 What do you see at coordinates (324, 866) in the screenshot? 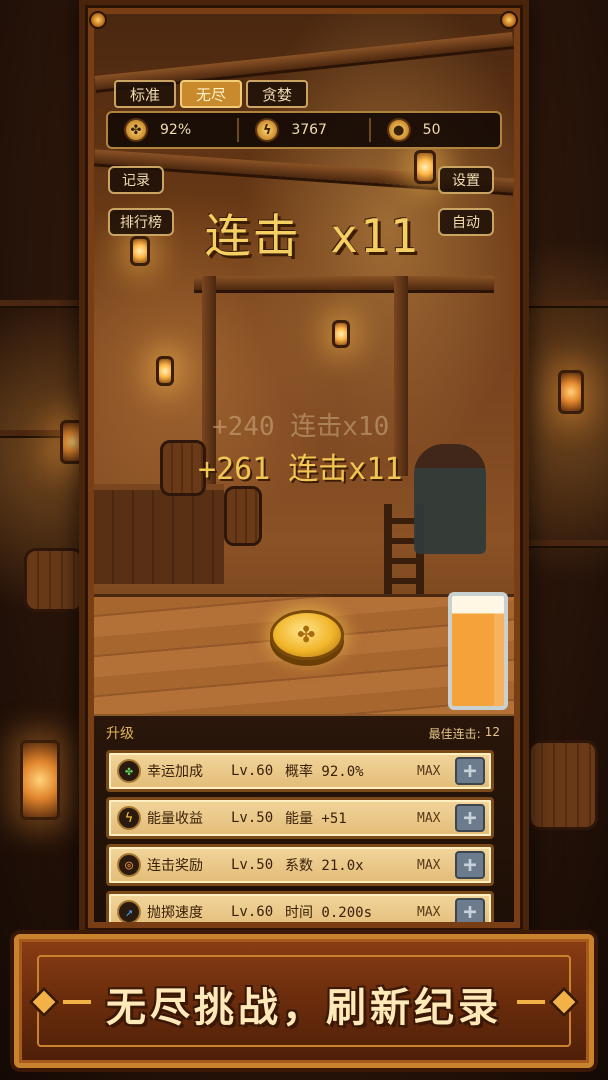
I see `upgrade-desc: 系数 21.0x` at bounding box center [324, 866].